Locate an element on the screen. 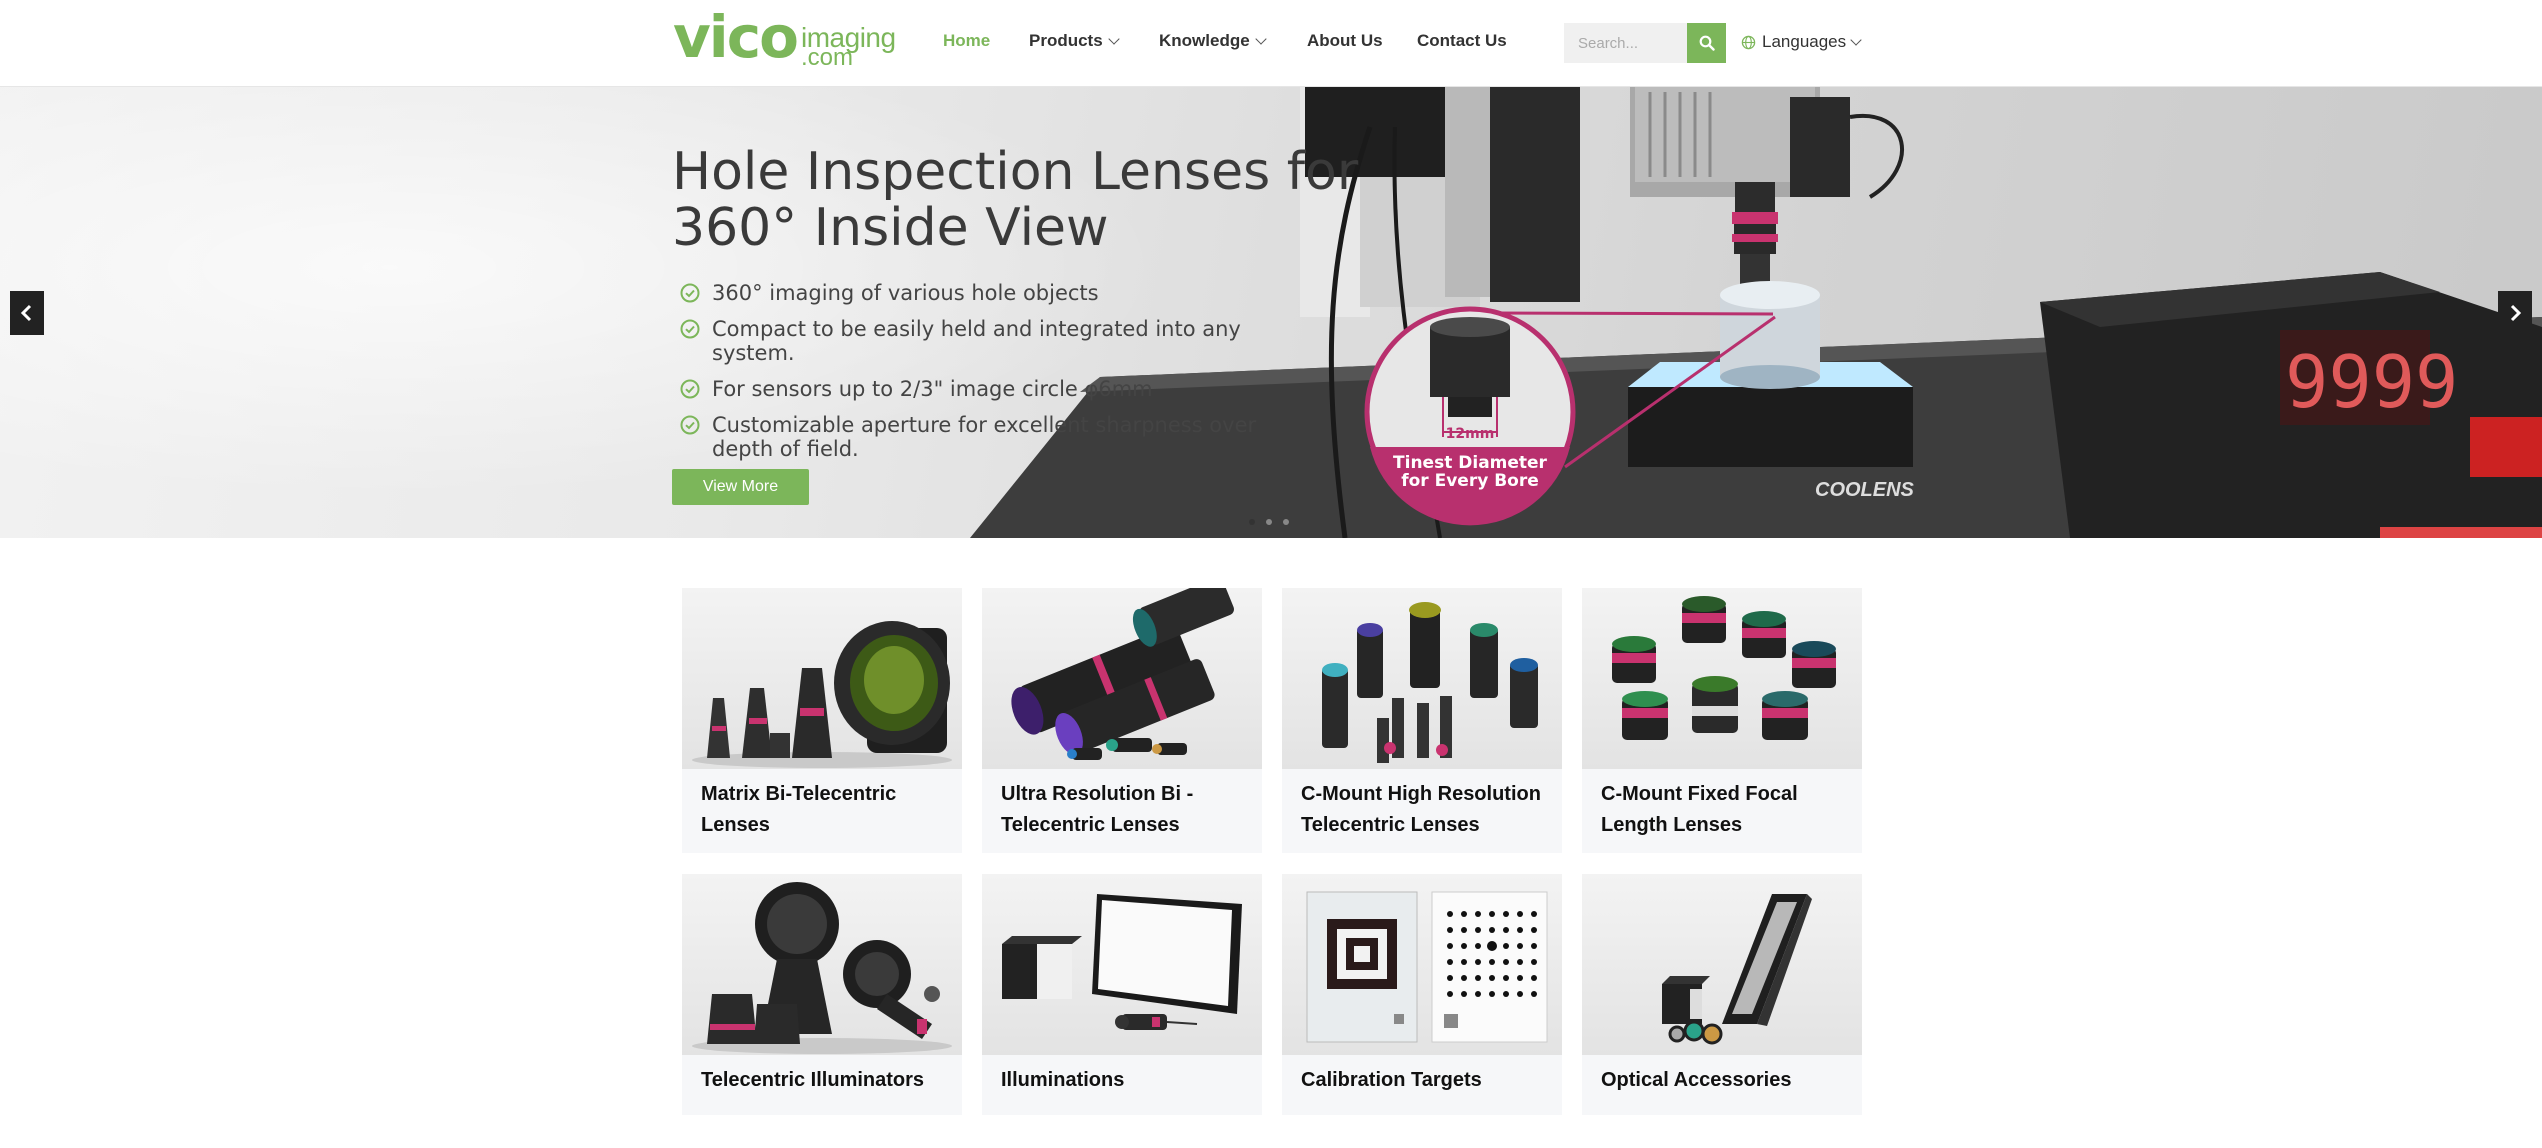 The width and height of the screenshot is (2542, 1148). view-more-button: View More is located at coordinates (740, 487).